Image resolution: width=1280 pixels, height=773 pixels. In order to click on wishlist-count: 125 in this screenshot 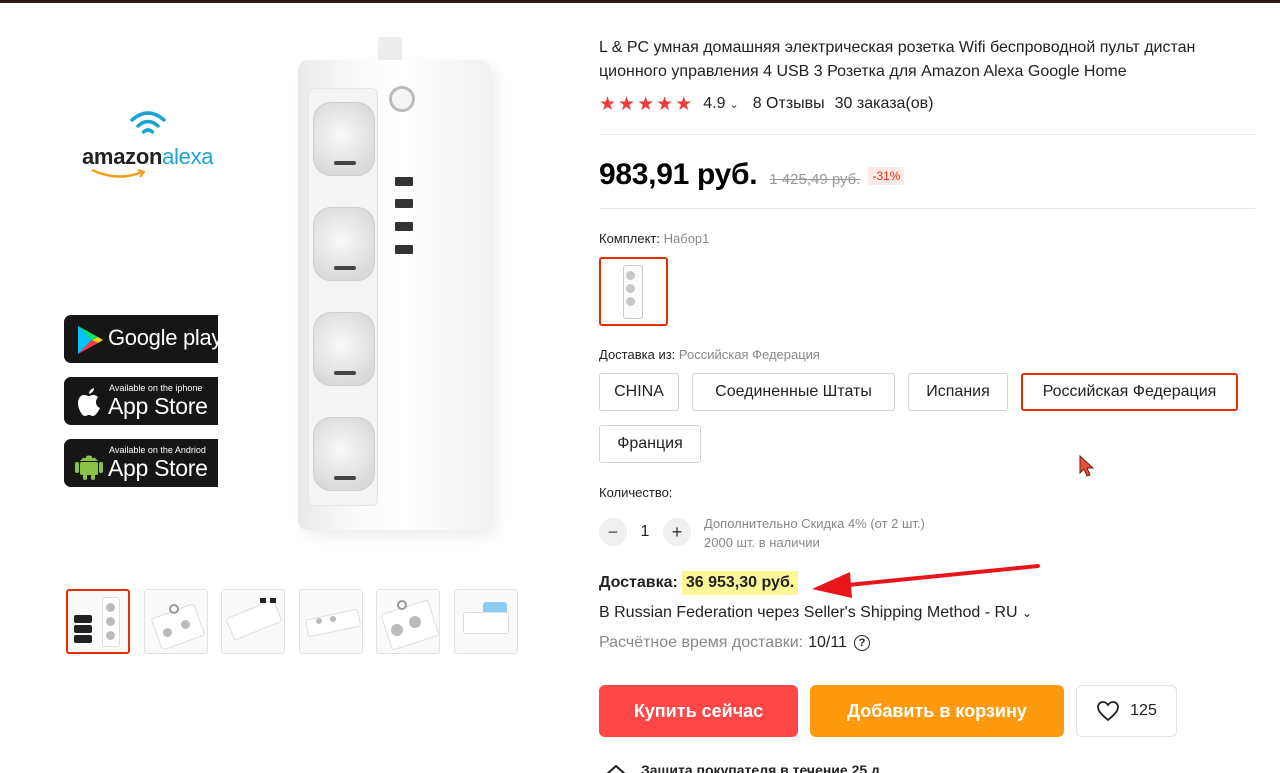, I will do `click(1143, 710)`.